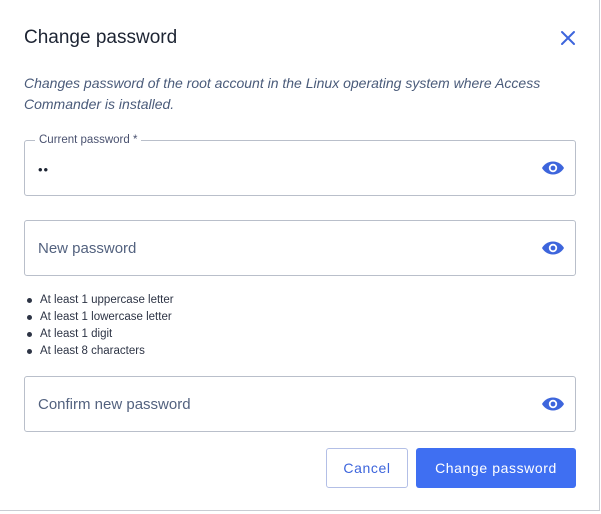  Describe the element at coordinates (100, 334) in the screenshot. I see `password-rule: At least 1 digit` at that location.